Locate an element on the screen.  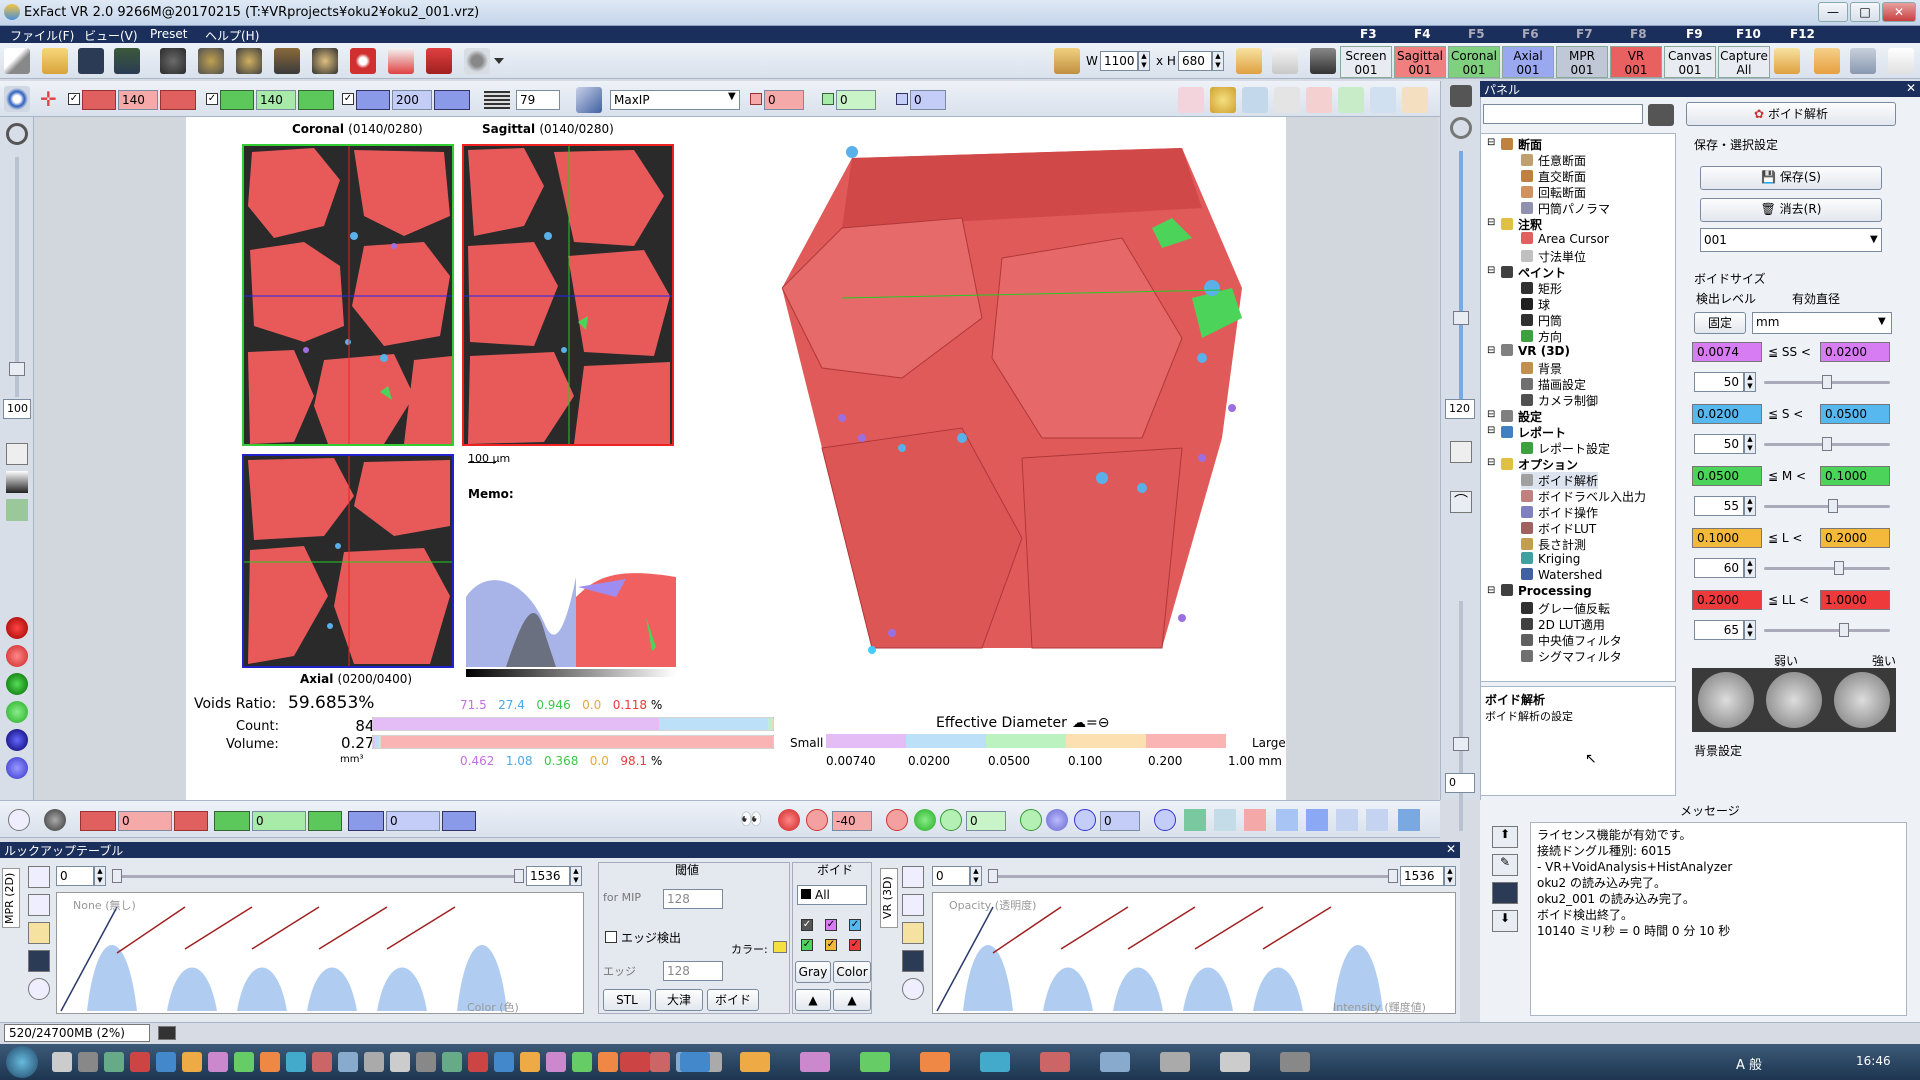
green-rotate-input: 0 is located at coordinates (279, 821).